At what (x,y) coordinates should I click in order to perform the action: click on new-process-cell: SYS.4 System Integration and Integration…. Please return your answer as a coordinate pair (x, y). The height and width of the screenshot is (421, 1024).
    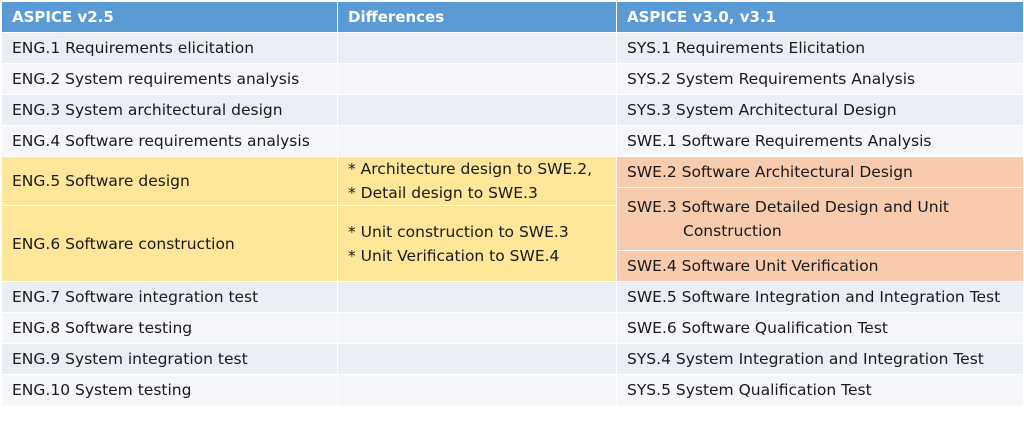
    Looking at the image, I should click on (820, 359).